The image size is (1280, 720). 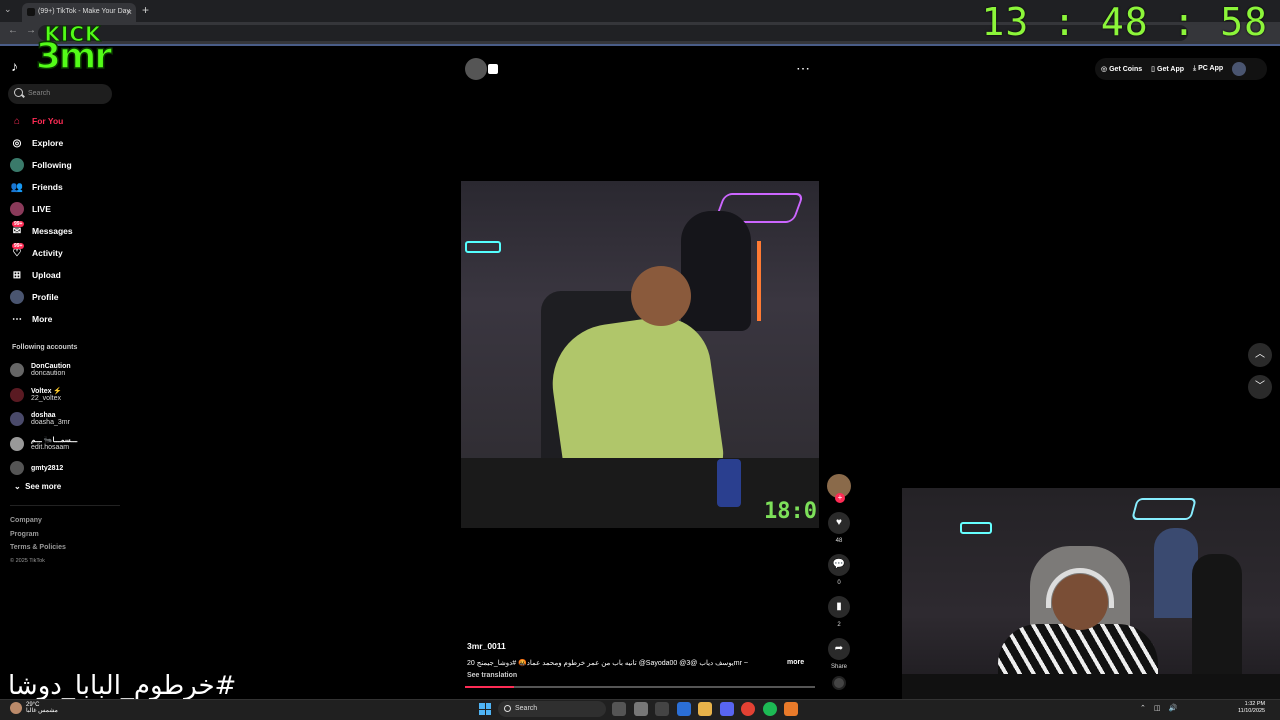 I want to click on previous-video-button: ︿, so click(x=1260, y=355).